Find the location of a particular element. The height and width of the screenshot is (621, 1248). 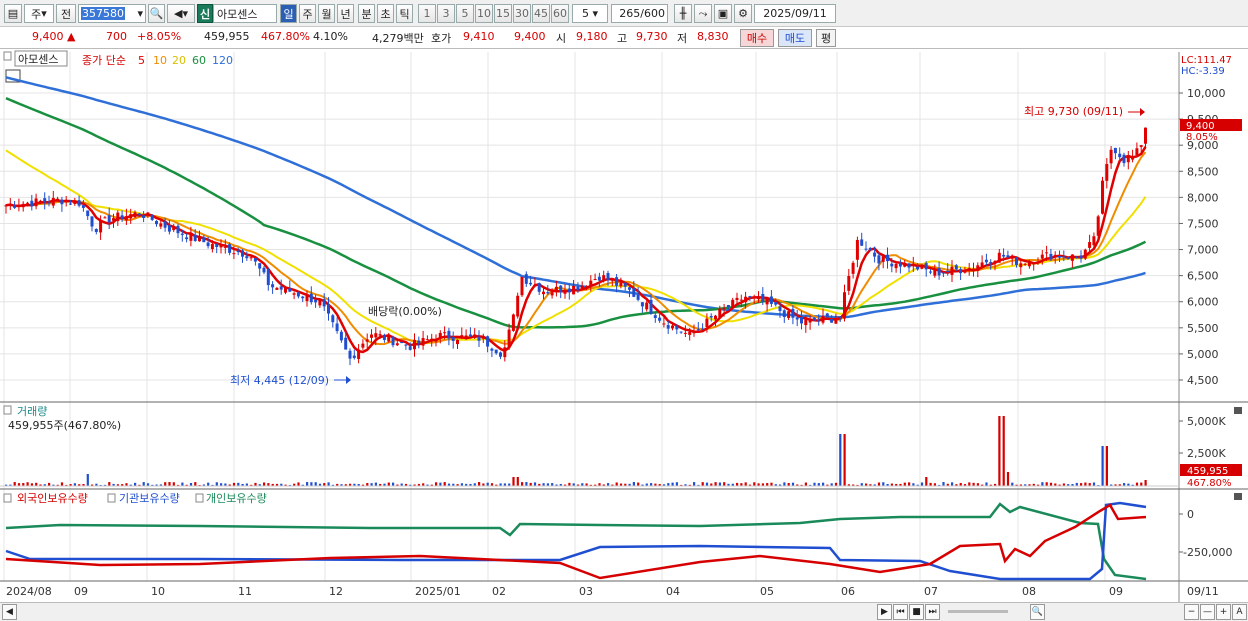

period-tab-minute: 분 is located at coordinates (366, 13).